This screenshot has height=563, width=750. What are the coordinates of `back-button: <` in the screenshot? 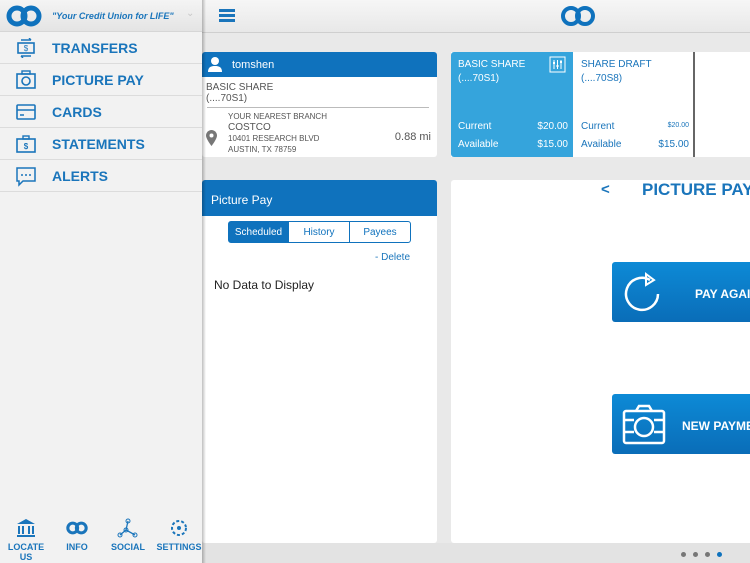 It's located at (605, 189).